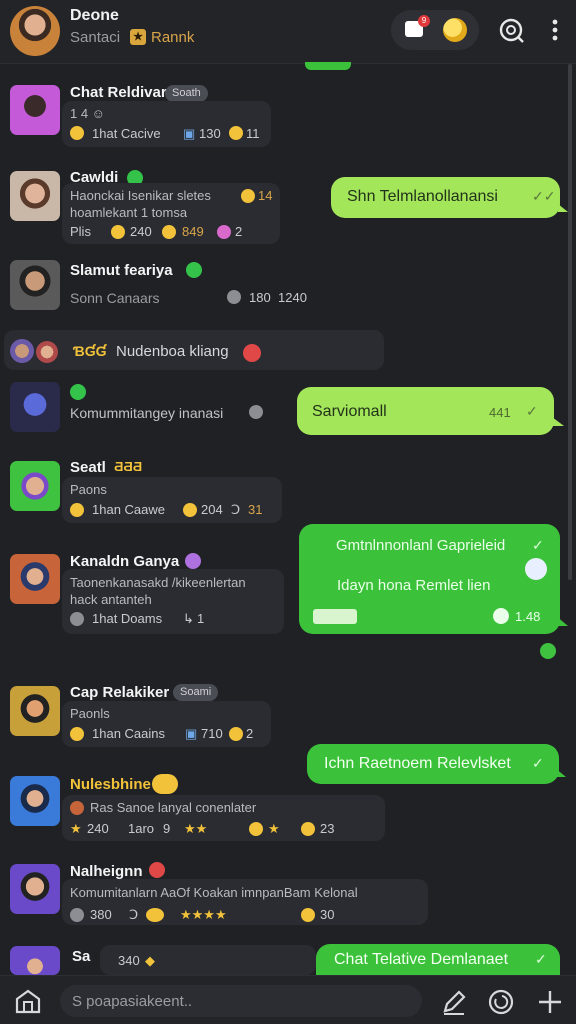  I want to click on reaction-count: 240, so click(141, 231).